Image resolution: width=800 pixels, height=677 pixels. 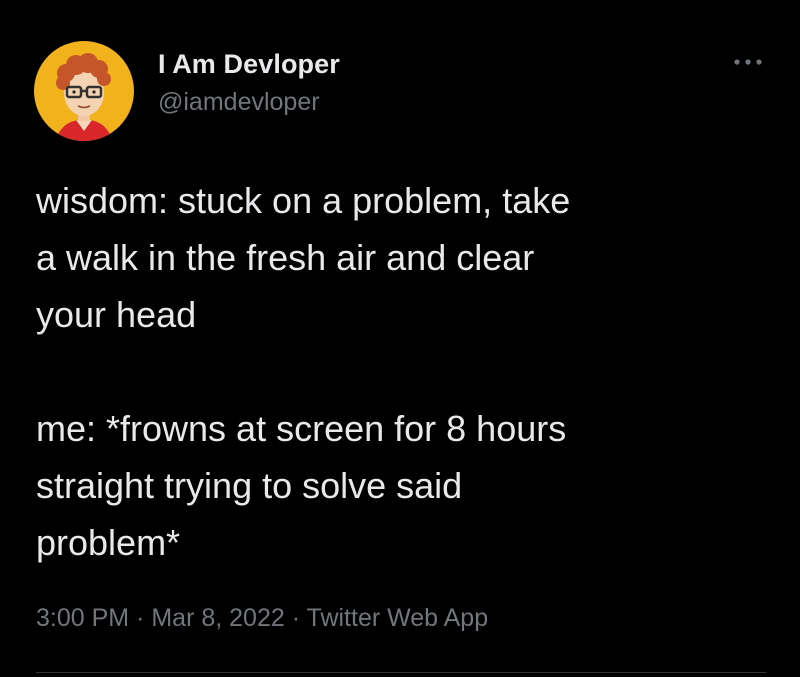 I want to click on divider, so click(x=401, y=672).